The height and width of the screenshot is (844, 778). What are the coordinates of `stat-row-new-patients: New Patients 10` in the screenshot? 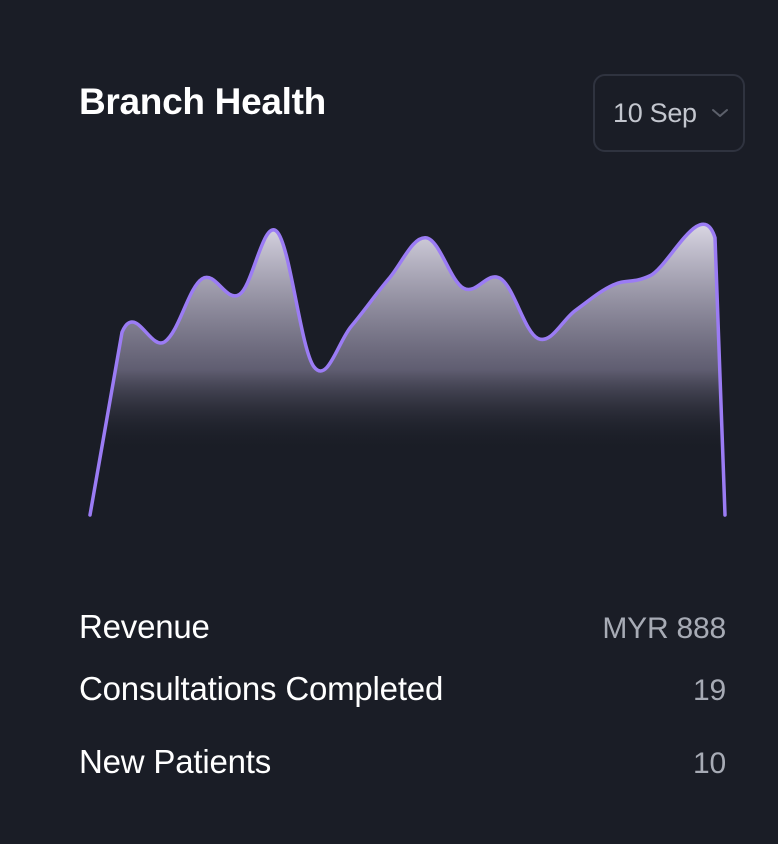 It's located at (402, 762).